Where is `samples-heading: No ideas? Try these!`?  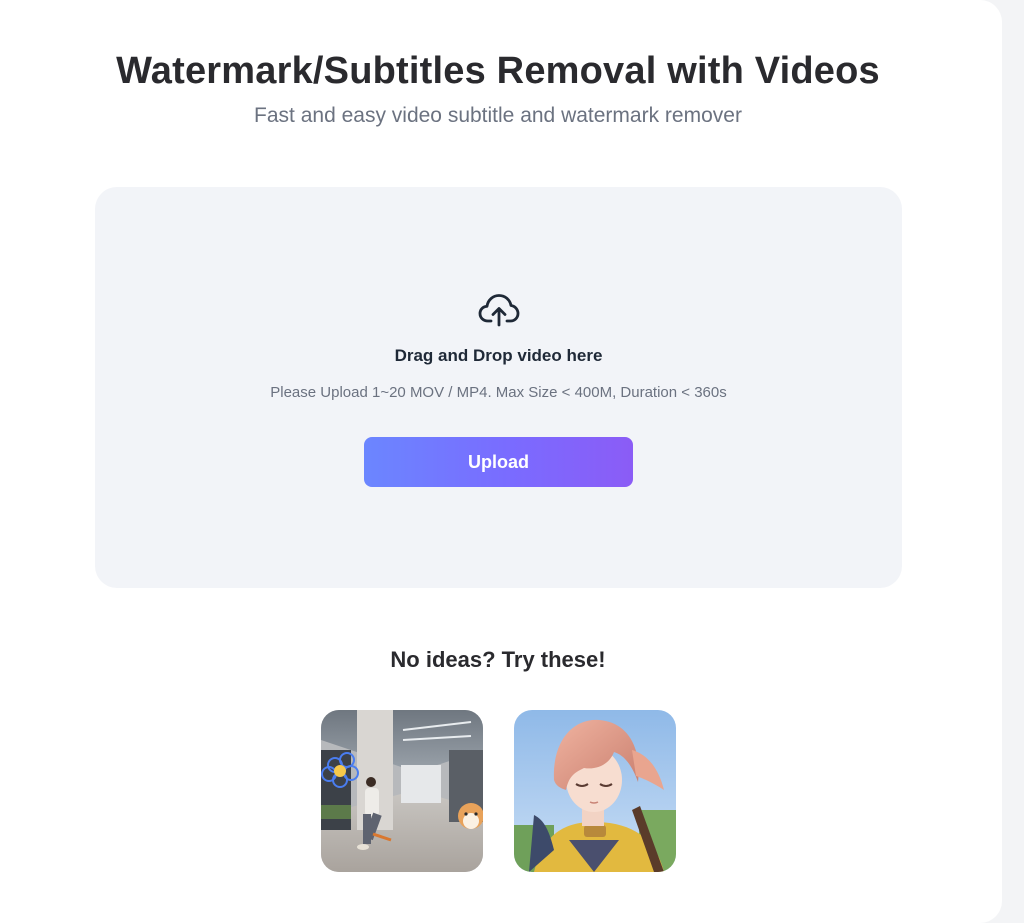 samples-heading: No ideas? Try these! is located at coordinates (498, 659).